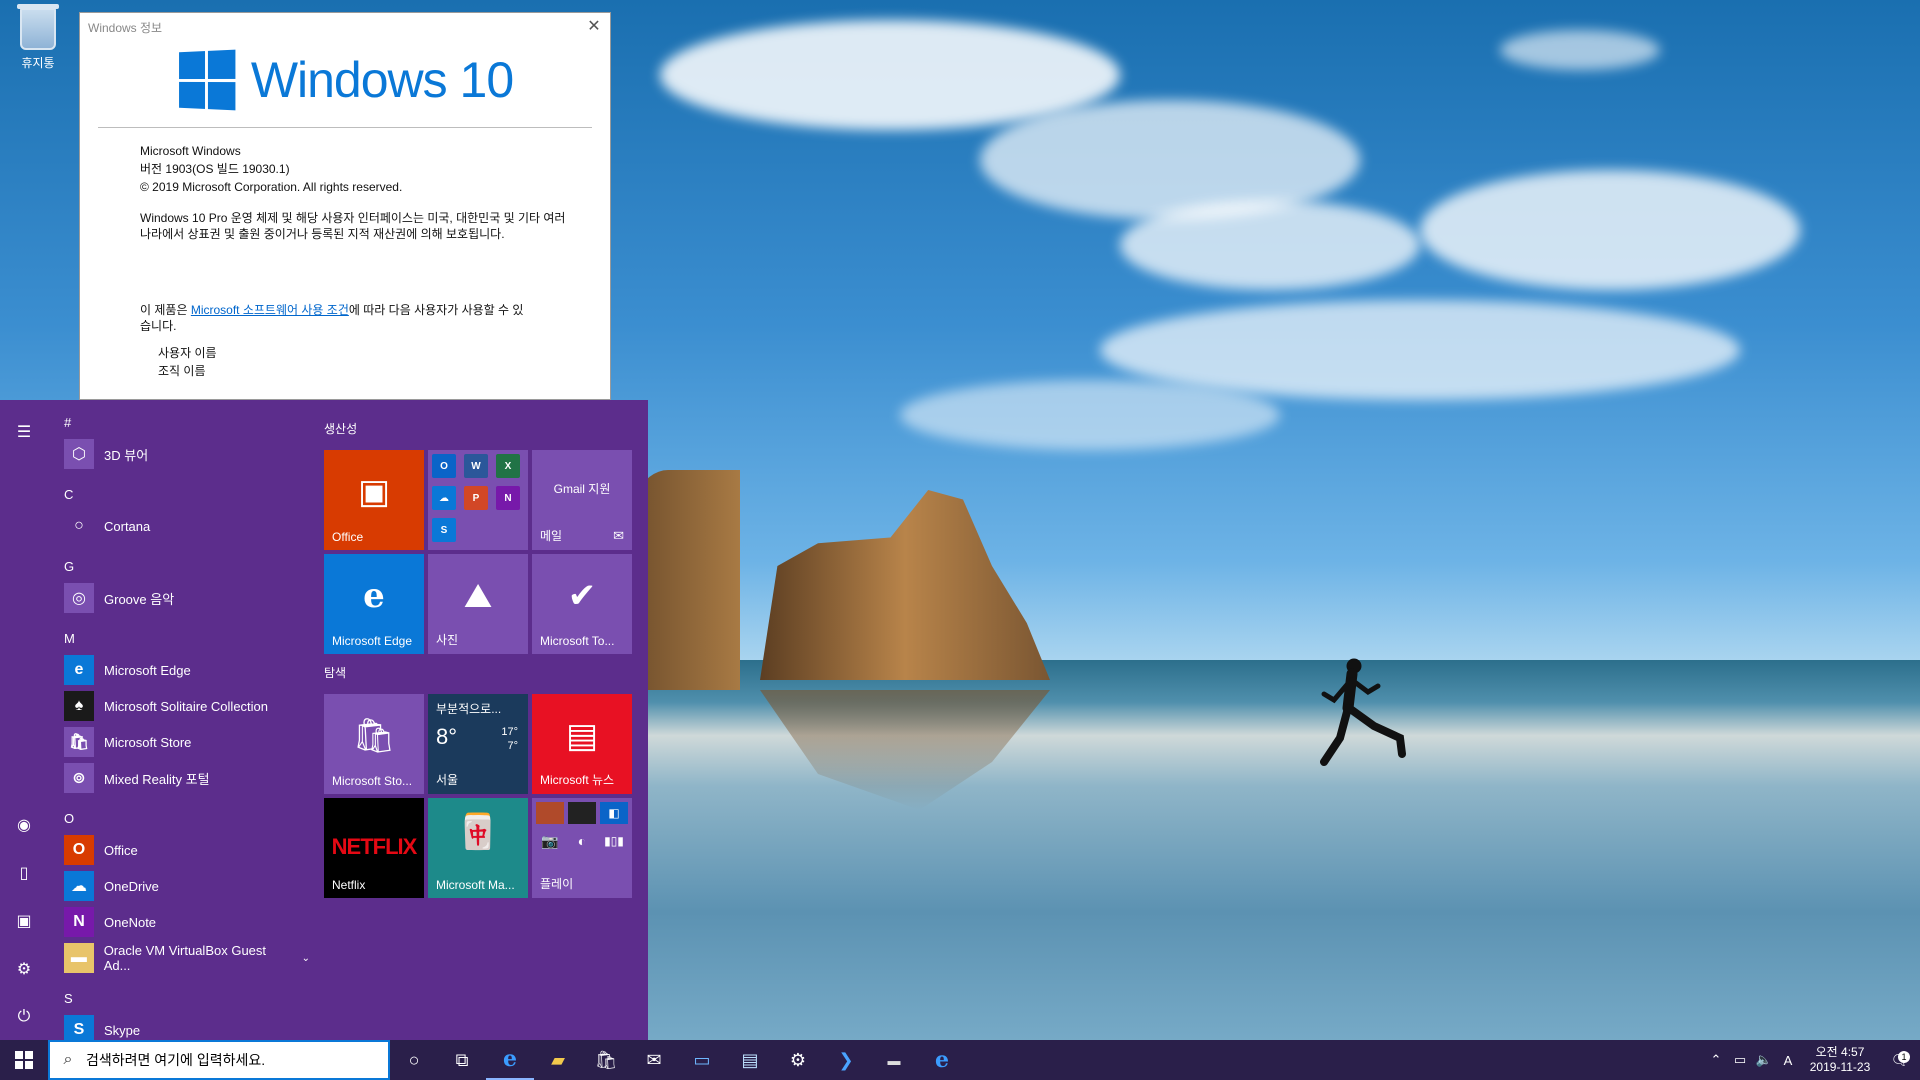 This screenshot has height=1080, width=1920. I want to click on app-list-item: ▬ Oracle VM VirtualBox Guest Ad... ⌄, so click(179, 958).